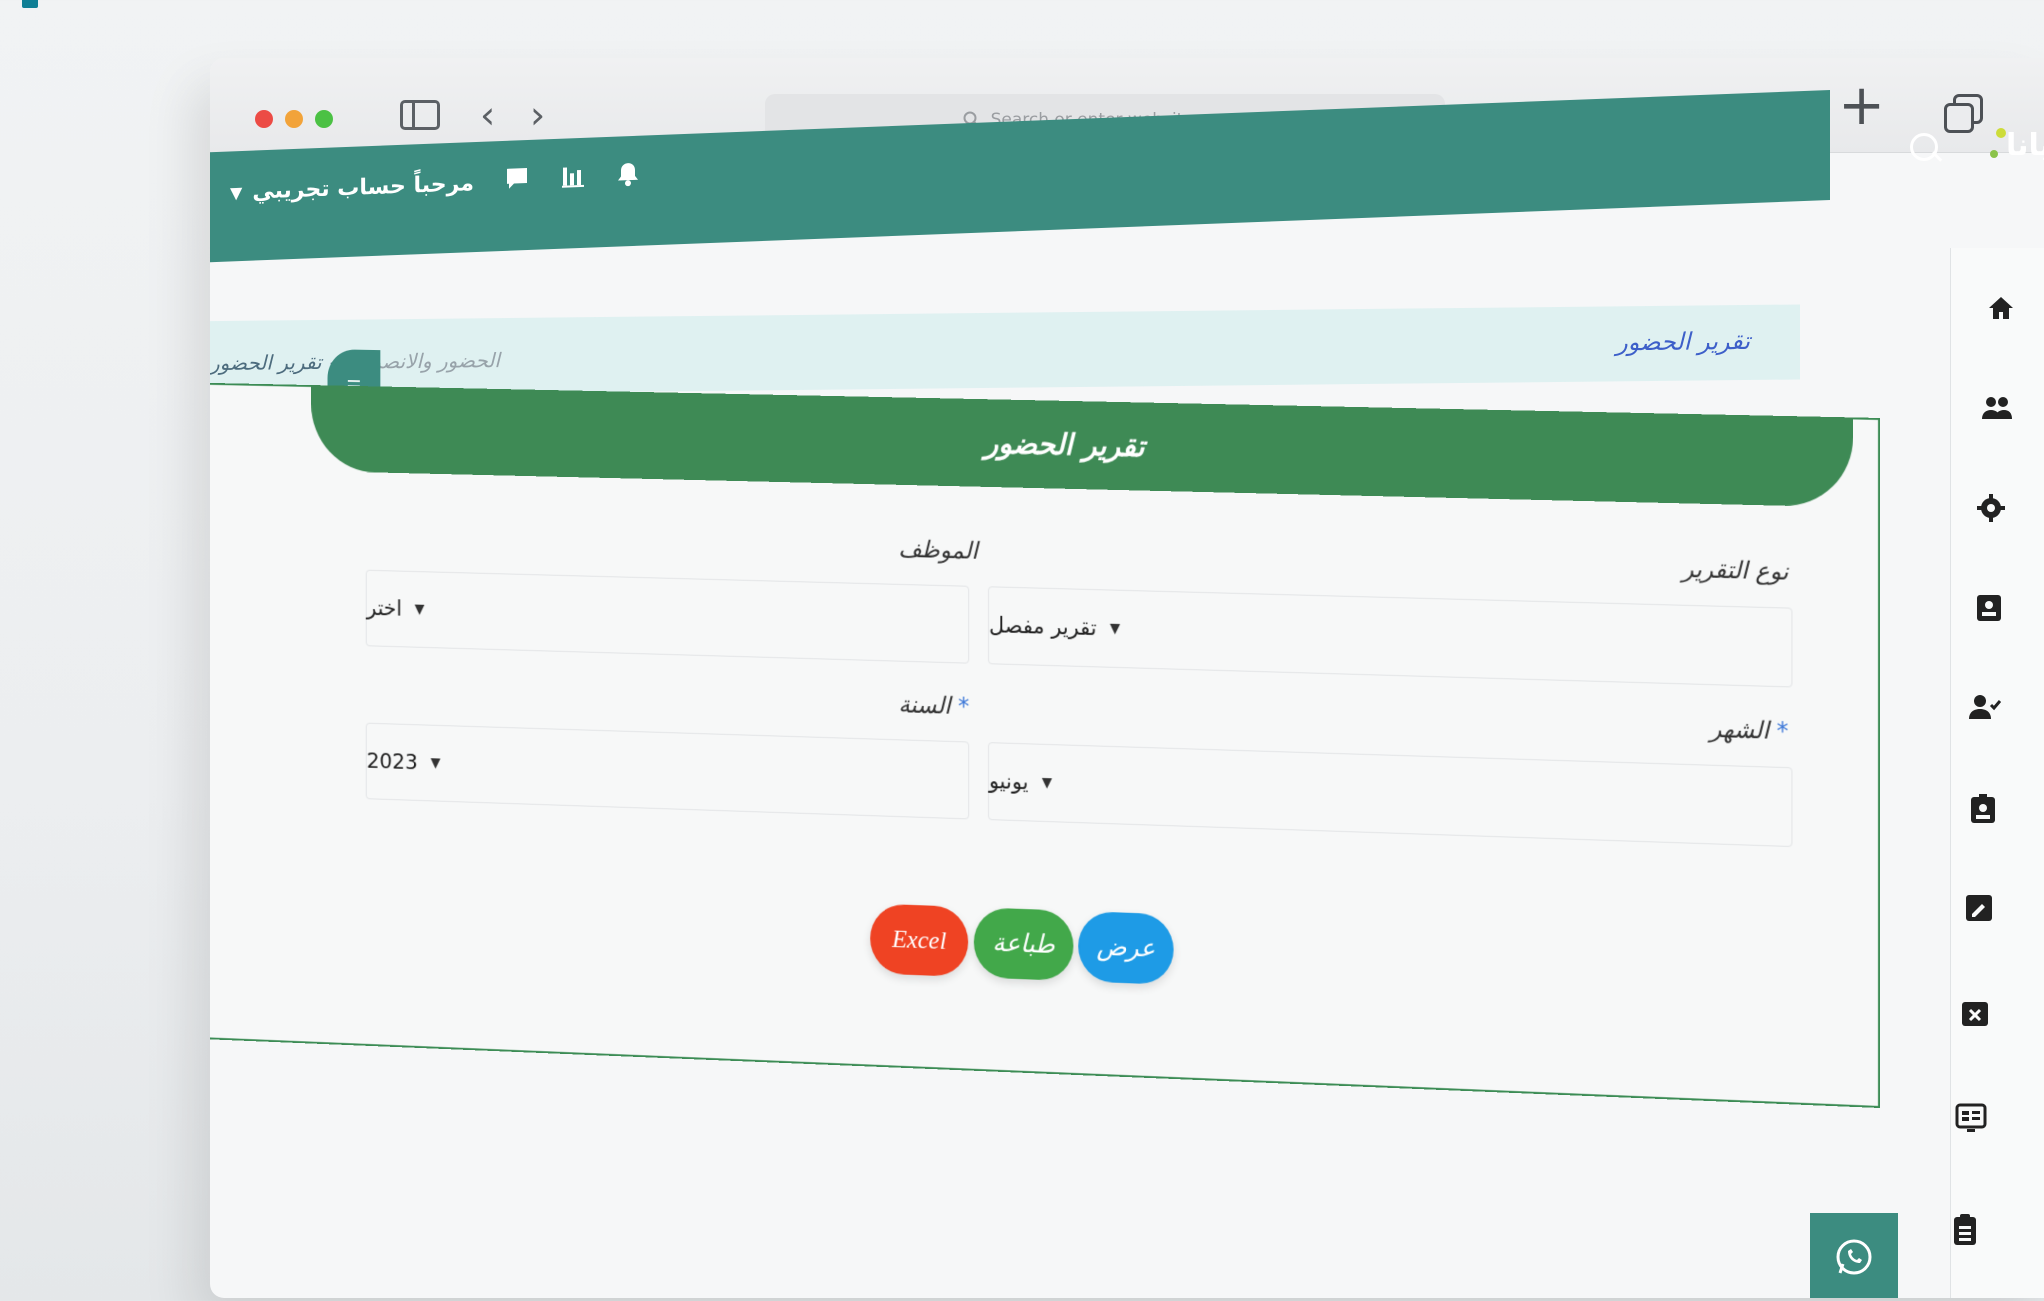 The width and height of the screenshot is (2044, 1301). What do you see at coordinates (1983, 811) in the screenshot?
I see `badge-icon` at bounding box center [1983, 811].